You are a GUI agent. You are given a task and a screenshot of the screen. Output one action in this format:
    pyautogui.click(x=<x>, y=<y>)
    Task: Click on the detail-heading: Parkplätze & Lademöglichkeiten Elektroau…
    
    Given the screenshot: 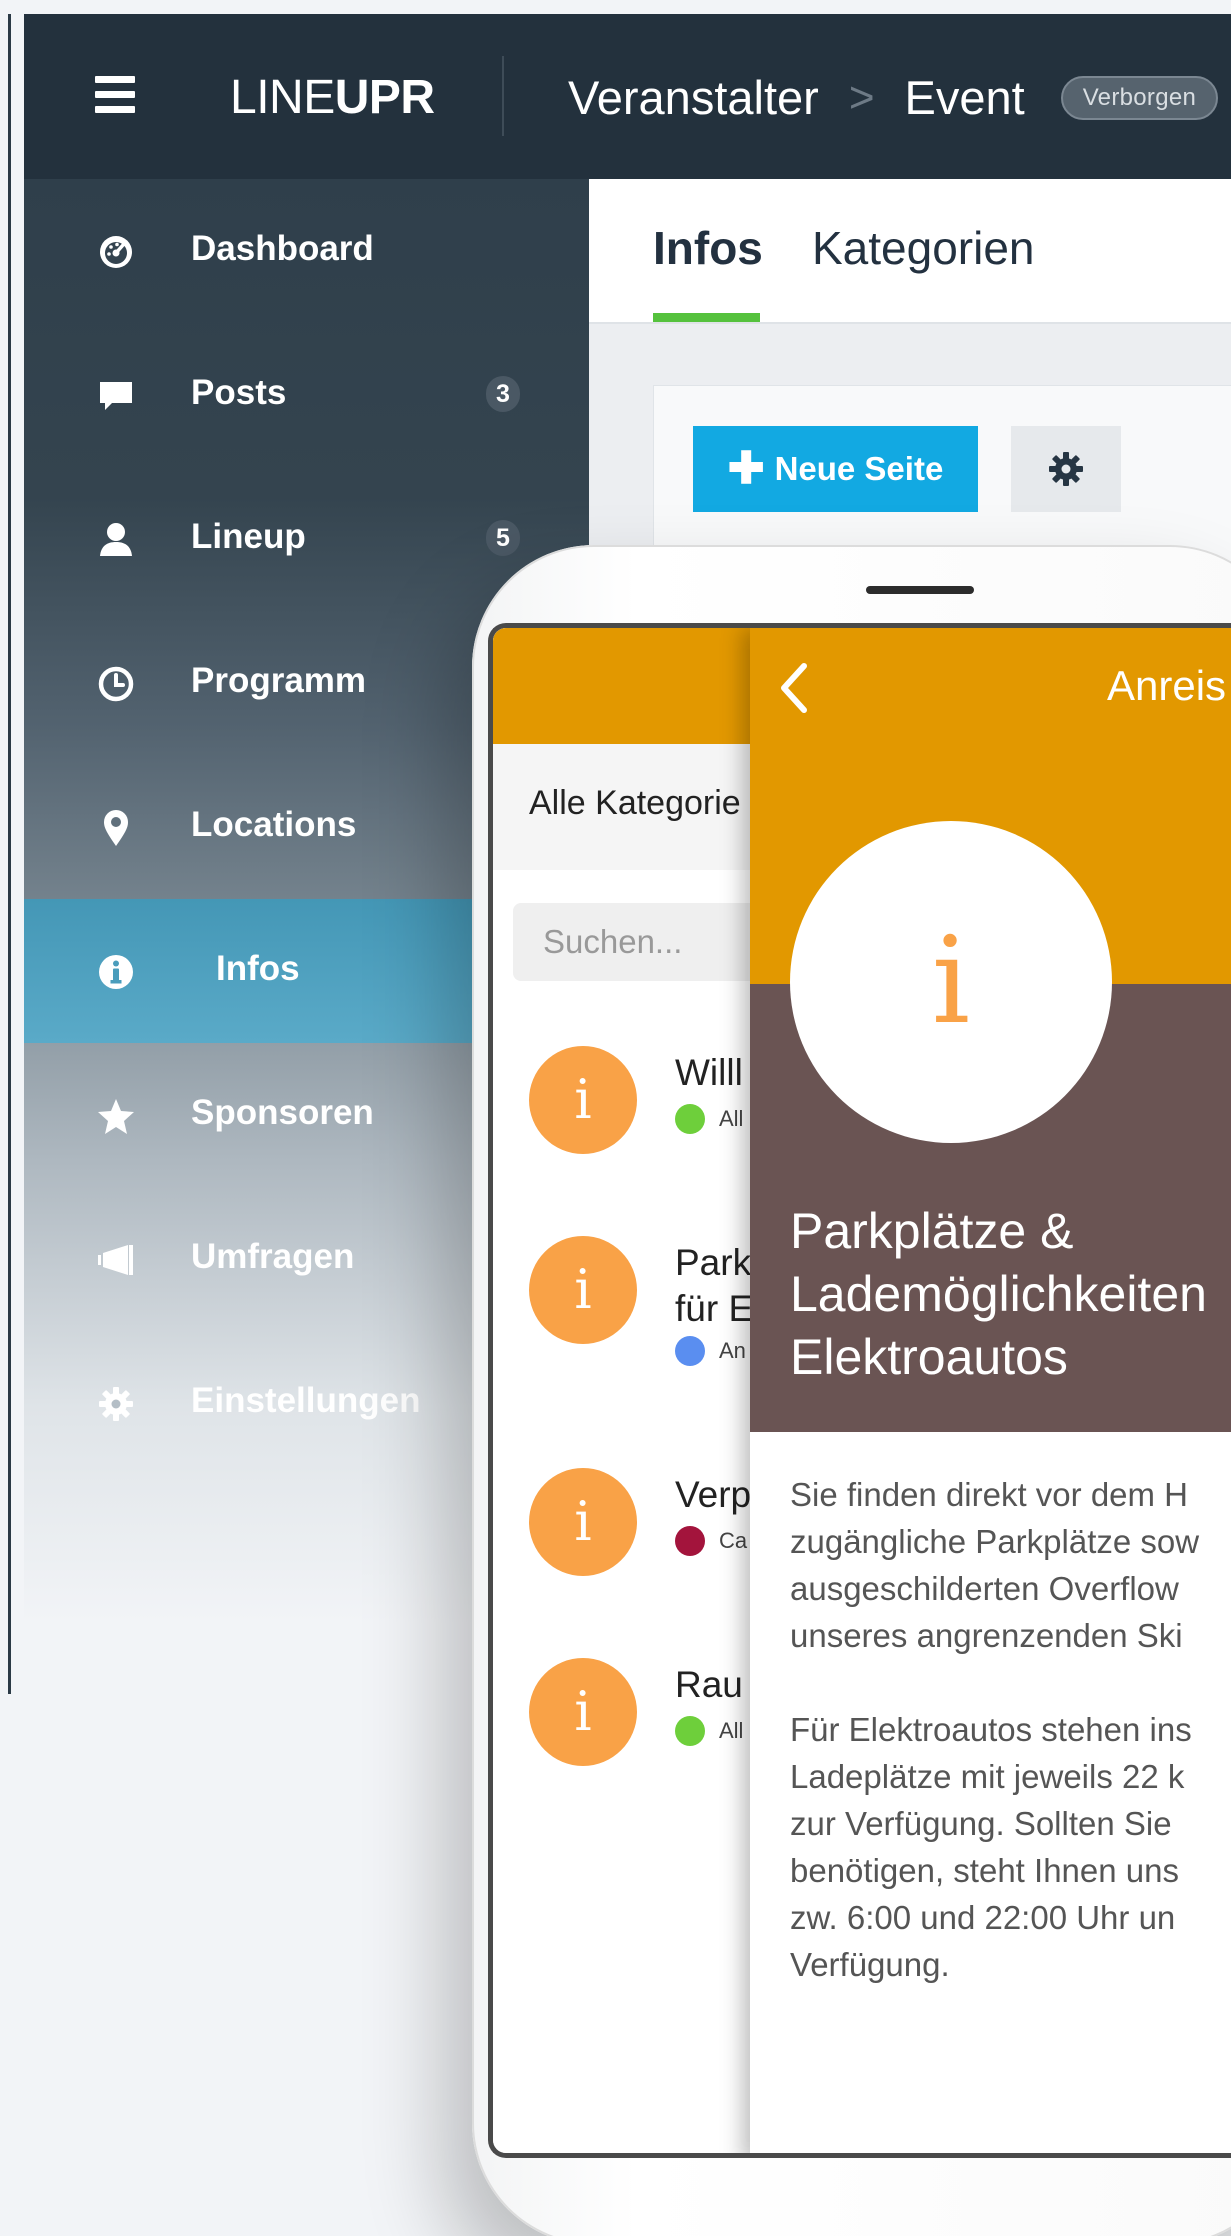 What is the action you would take?
    pyautogui.click(x=998, y=1294)
    